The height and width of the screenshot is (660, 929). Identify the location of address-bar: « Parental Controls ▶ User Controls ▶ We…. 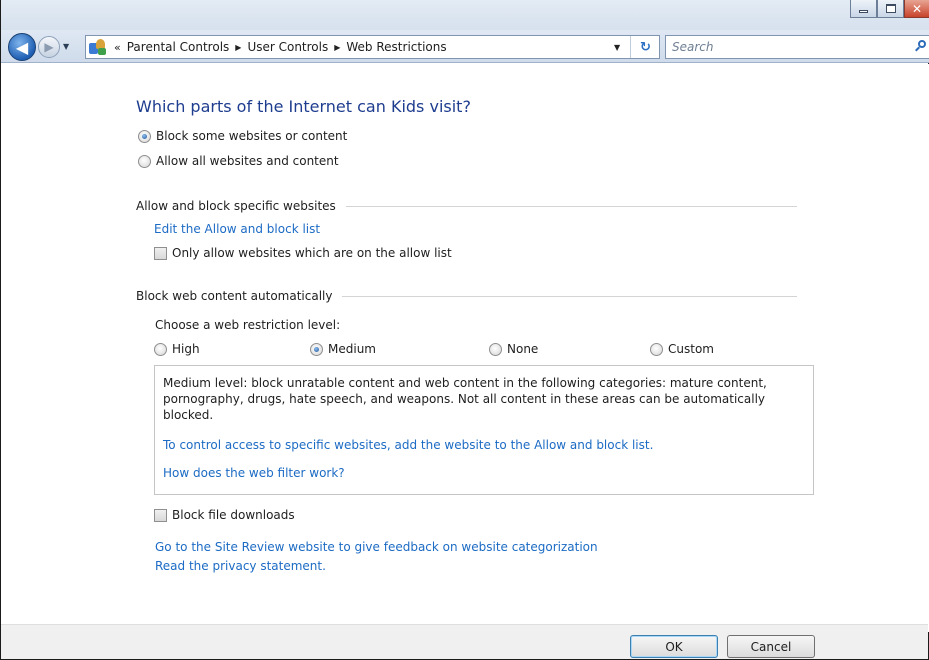
(372, 47).